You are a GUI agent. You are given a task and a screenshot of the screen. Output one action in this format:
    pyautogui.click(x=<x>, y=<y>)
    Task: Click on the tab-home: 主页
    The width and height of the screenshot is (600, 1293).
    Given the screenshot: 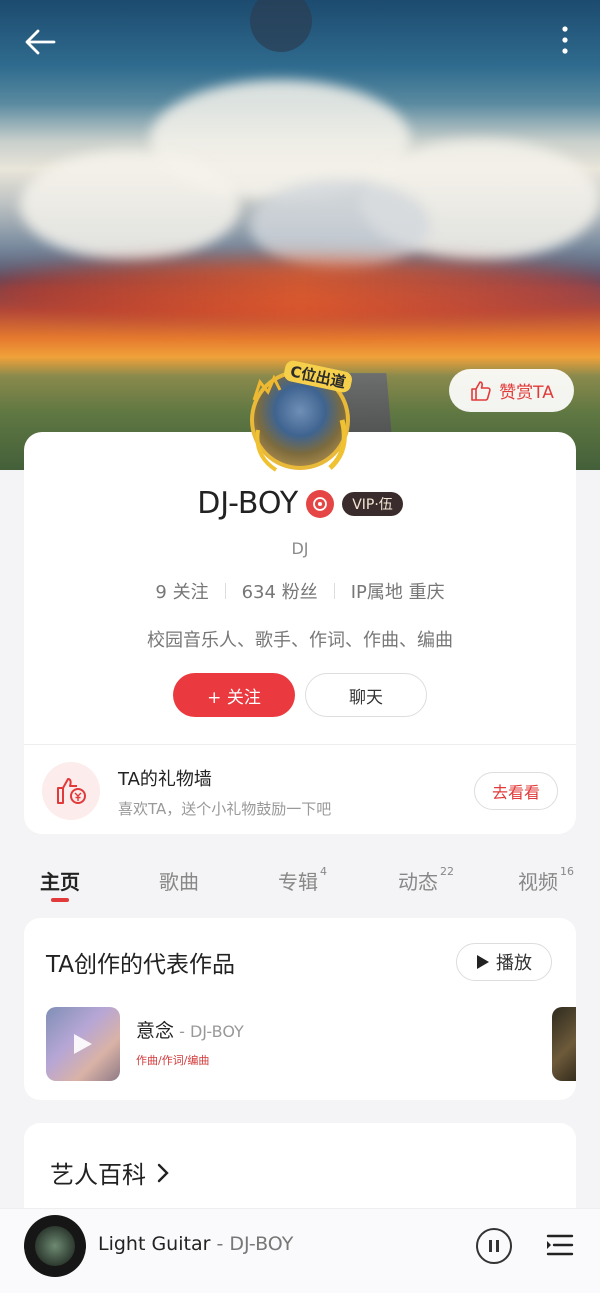 What is the action you would take?
    pyautogui.click(x=60, y=880)
    